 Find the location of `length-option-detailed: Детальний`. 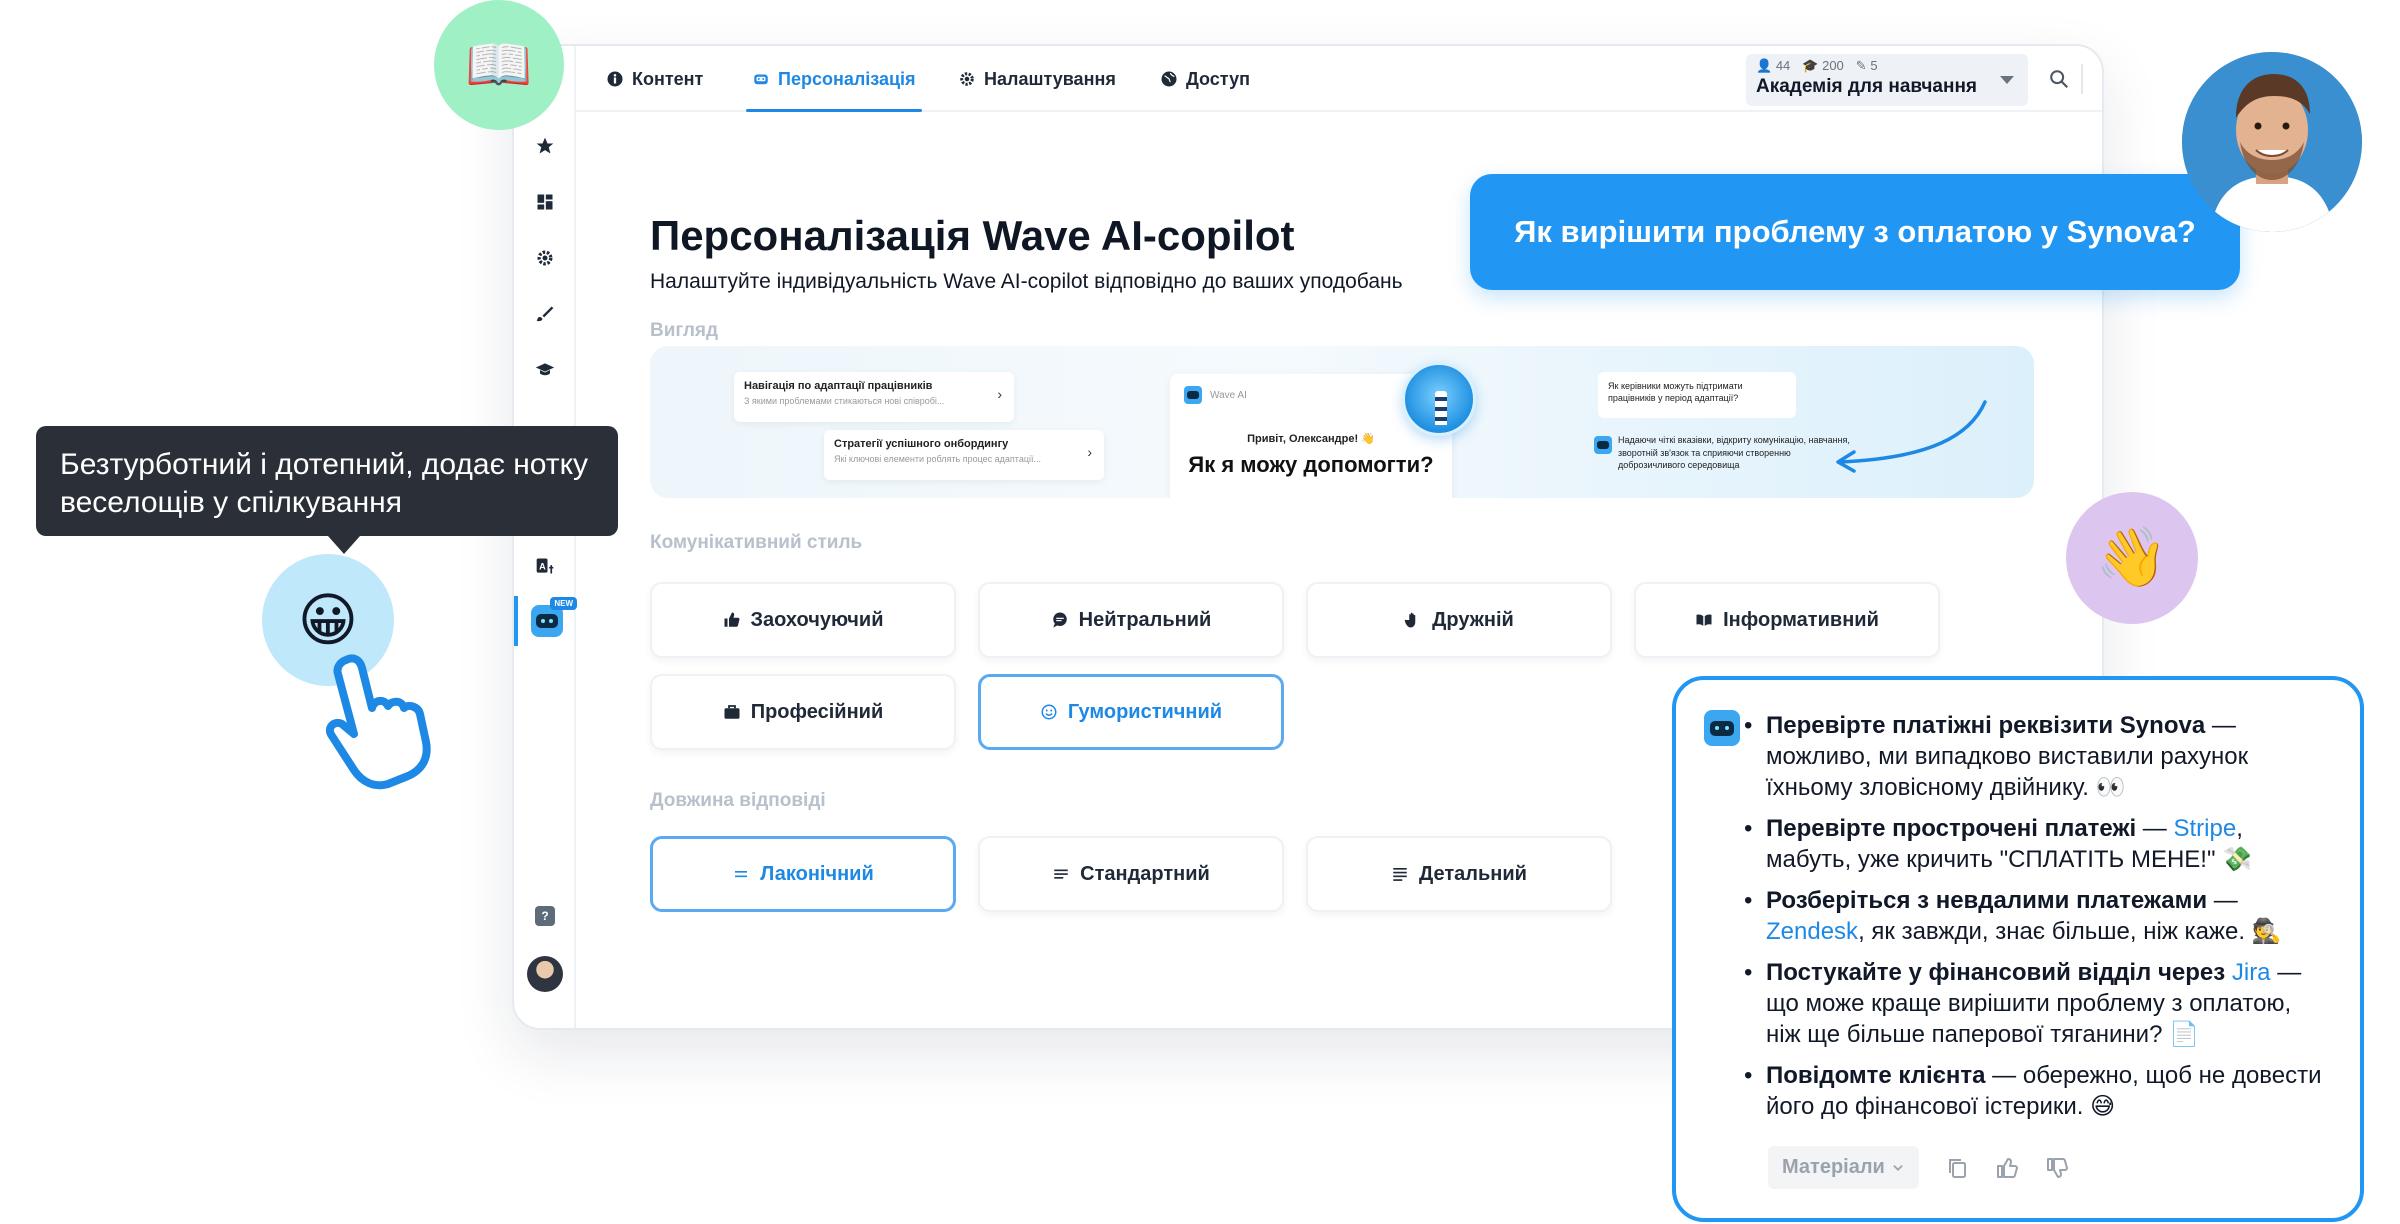

length-option-detailed: Детальний is located at coordinates (1459, 874).